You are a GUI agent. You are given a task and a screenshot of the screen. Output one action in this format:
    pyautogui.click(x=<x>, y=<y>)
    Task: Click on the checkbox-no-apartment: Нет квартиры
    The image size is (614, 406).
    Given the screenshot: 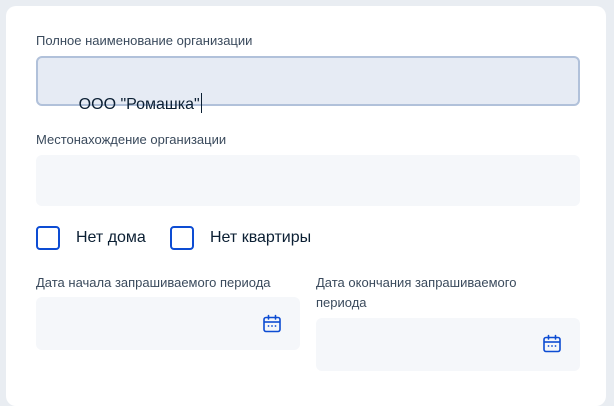 What is the action you would take?
    pyautogui.click(x=240, y=238)
    